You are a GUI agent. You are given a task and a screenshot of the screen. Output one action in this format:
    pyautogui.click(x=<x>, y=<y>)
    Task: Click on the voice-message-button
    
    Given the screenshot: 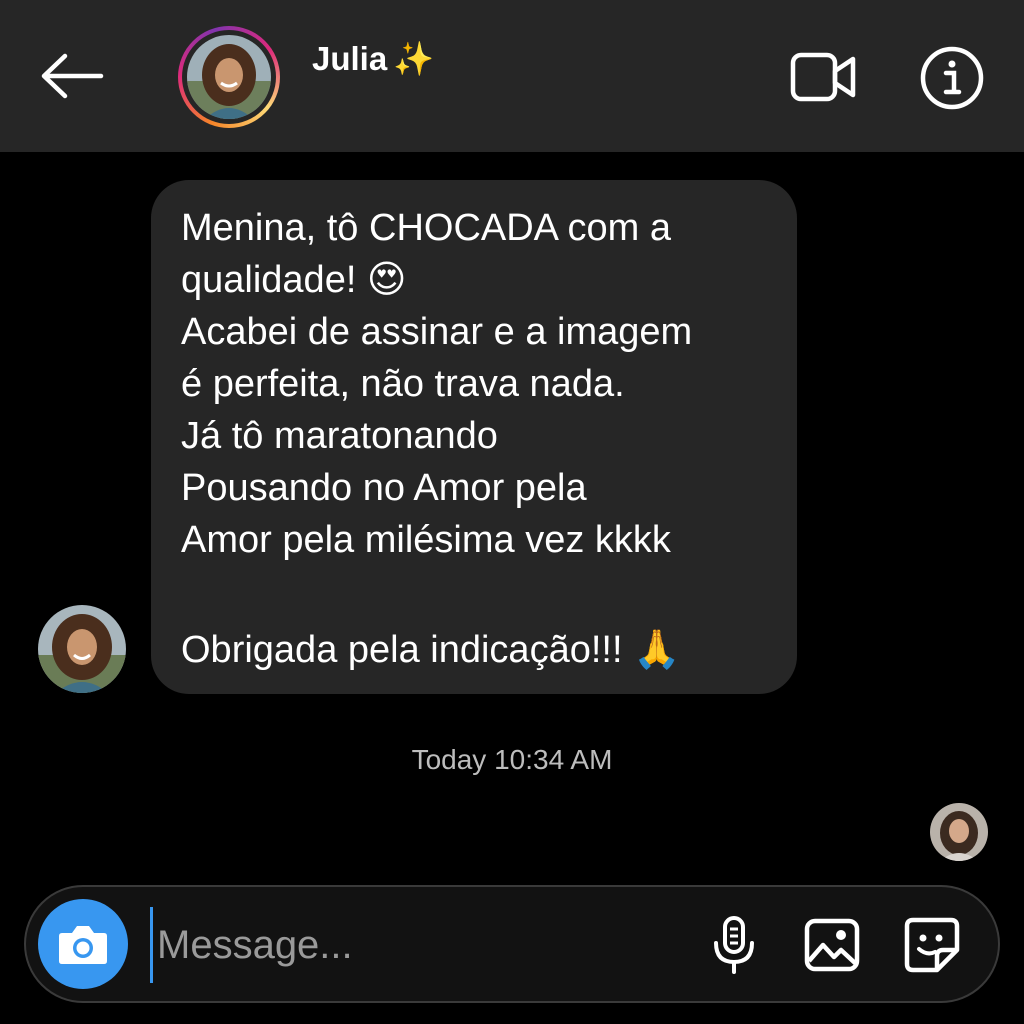 What is the action you would take?
    pyautogui.click(x=734, y=945)
    